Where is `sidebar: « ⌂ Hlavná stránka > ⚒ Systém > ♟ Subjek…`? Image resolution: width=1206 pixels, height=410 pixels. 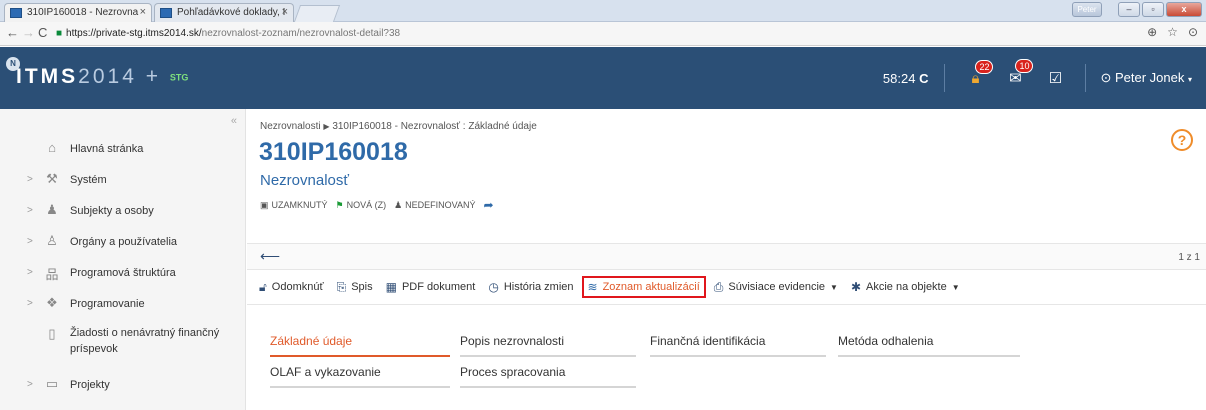
sidebar: « ⌂ Hlavná stránka > ⚒ Systém > ♟ Subjek… is located at coordinates (123, 259).